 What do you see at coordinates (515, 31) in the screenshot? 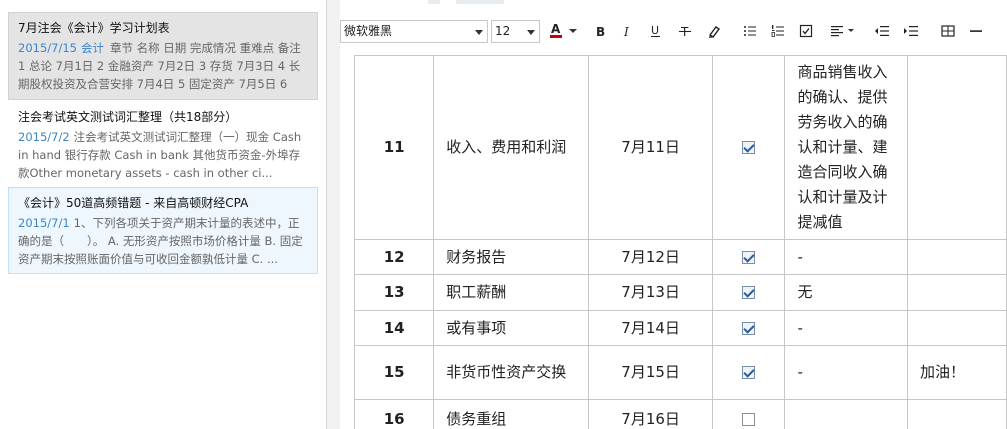
I see `font-size-select: 12` at bounding box center [515, 31].